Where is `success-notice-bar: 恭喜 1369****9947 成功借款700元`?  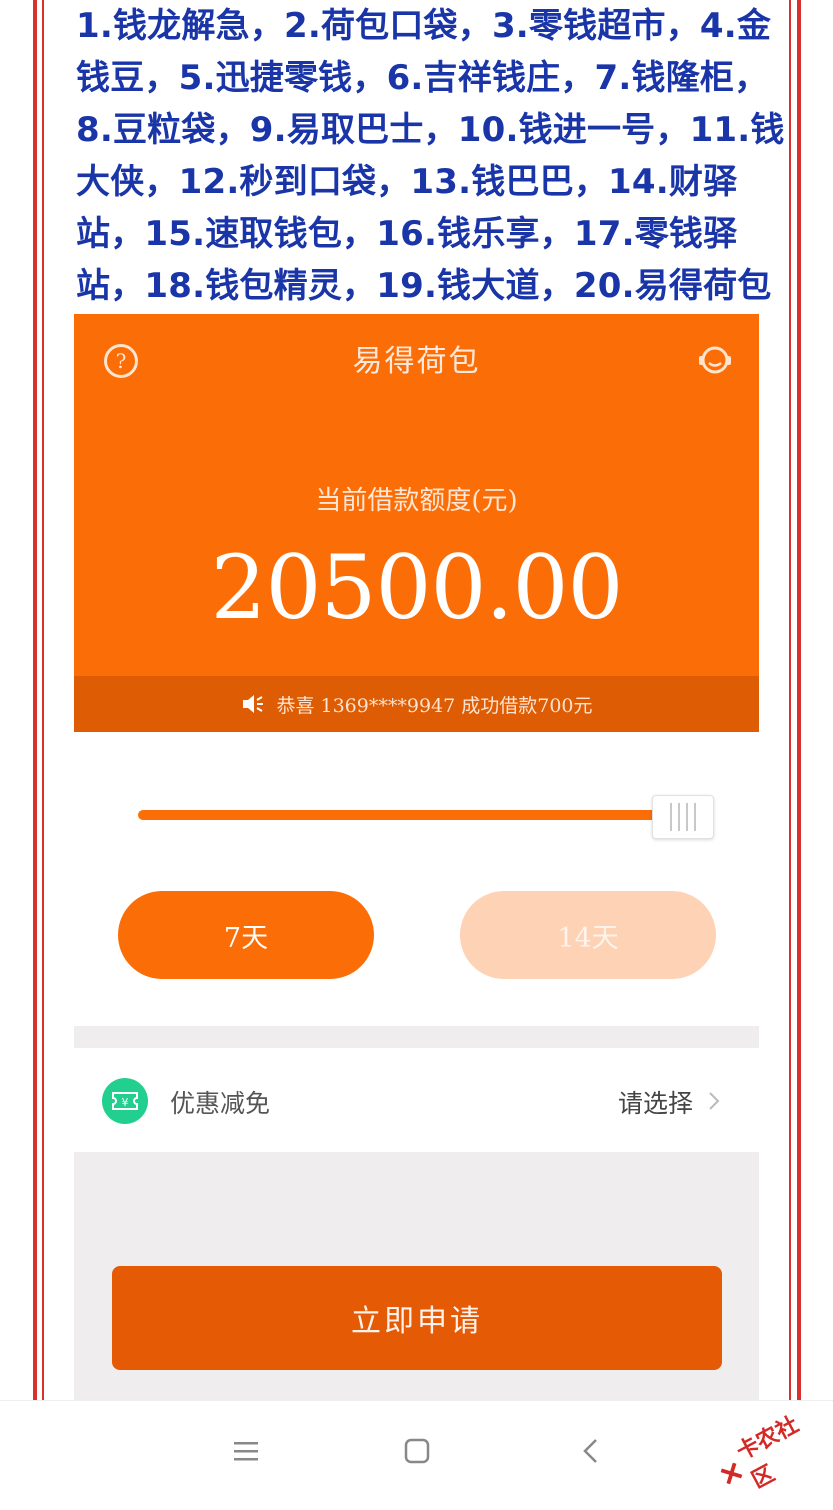
success-notice-bar: 恭喜 1369****9947 成功借款700元 is located at coordinates (416, 704).